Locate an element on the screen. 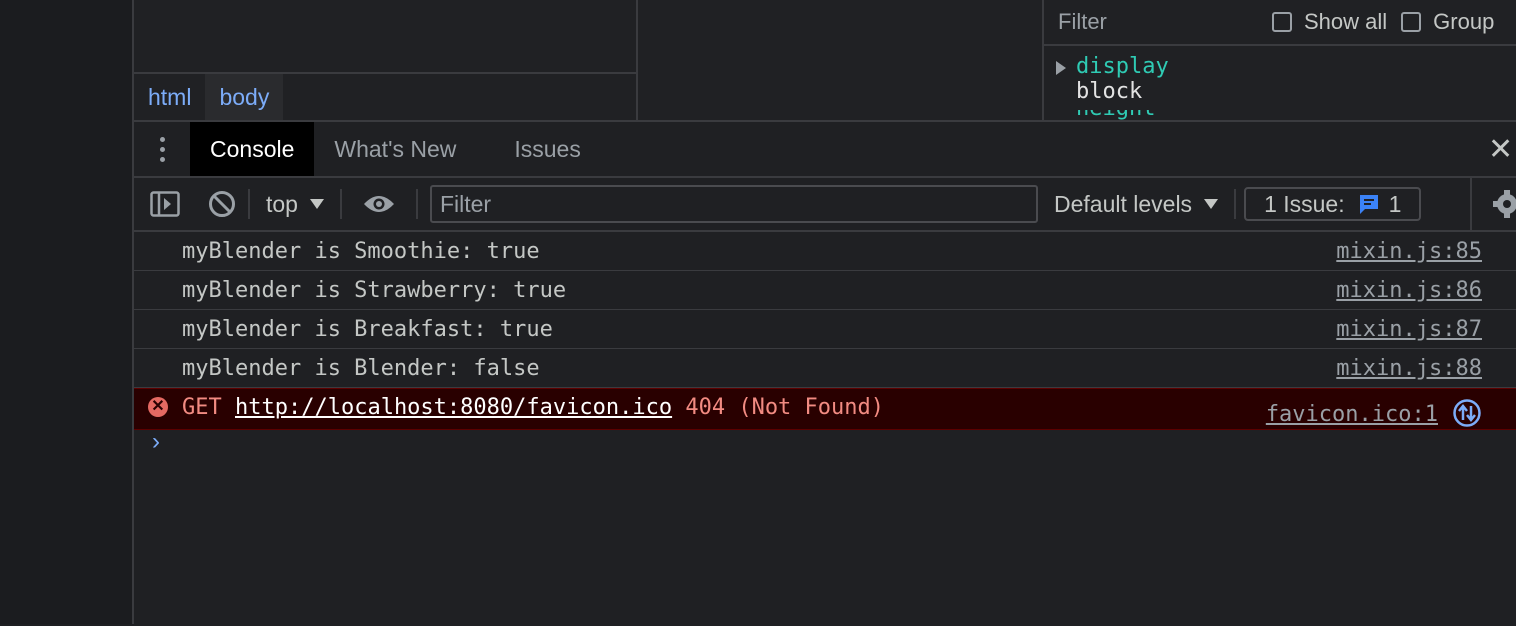  console-message: myBlender is Smoothie: true mixin.js:85 is located at coordinates (825, 251).